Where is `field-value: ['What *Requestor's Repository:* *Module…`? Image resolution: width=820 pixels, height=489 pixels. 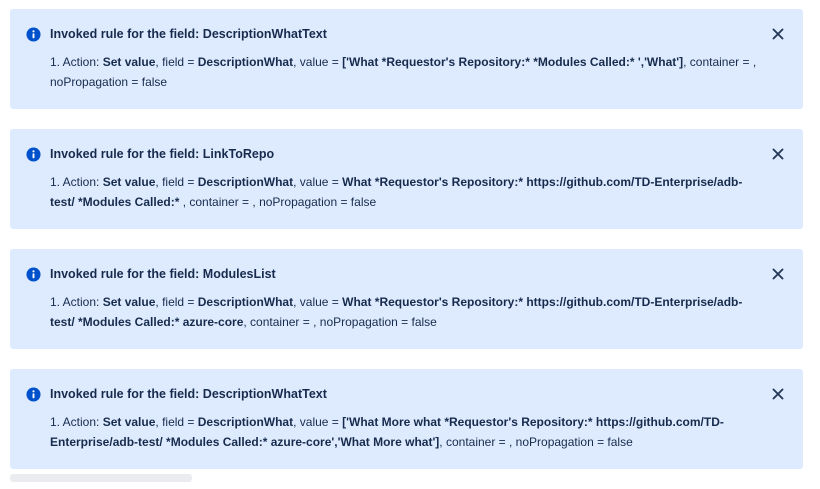 field-value: ['What *Requestor's Repository:* *Module… is located at coordinates (513, 62).